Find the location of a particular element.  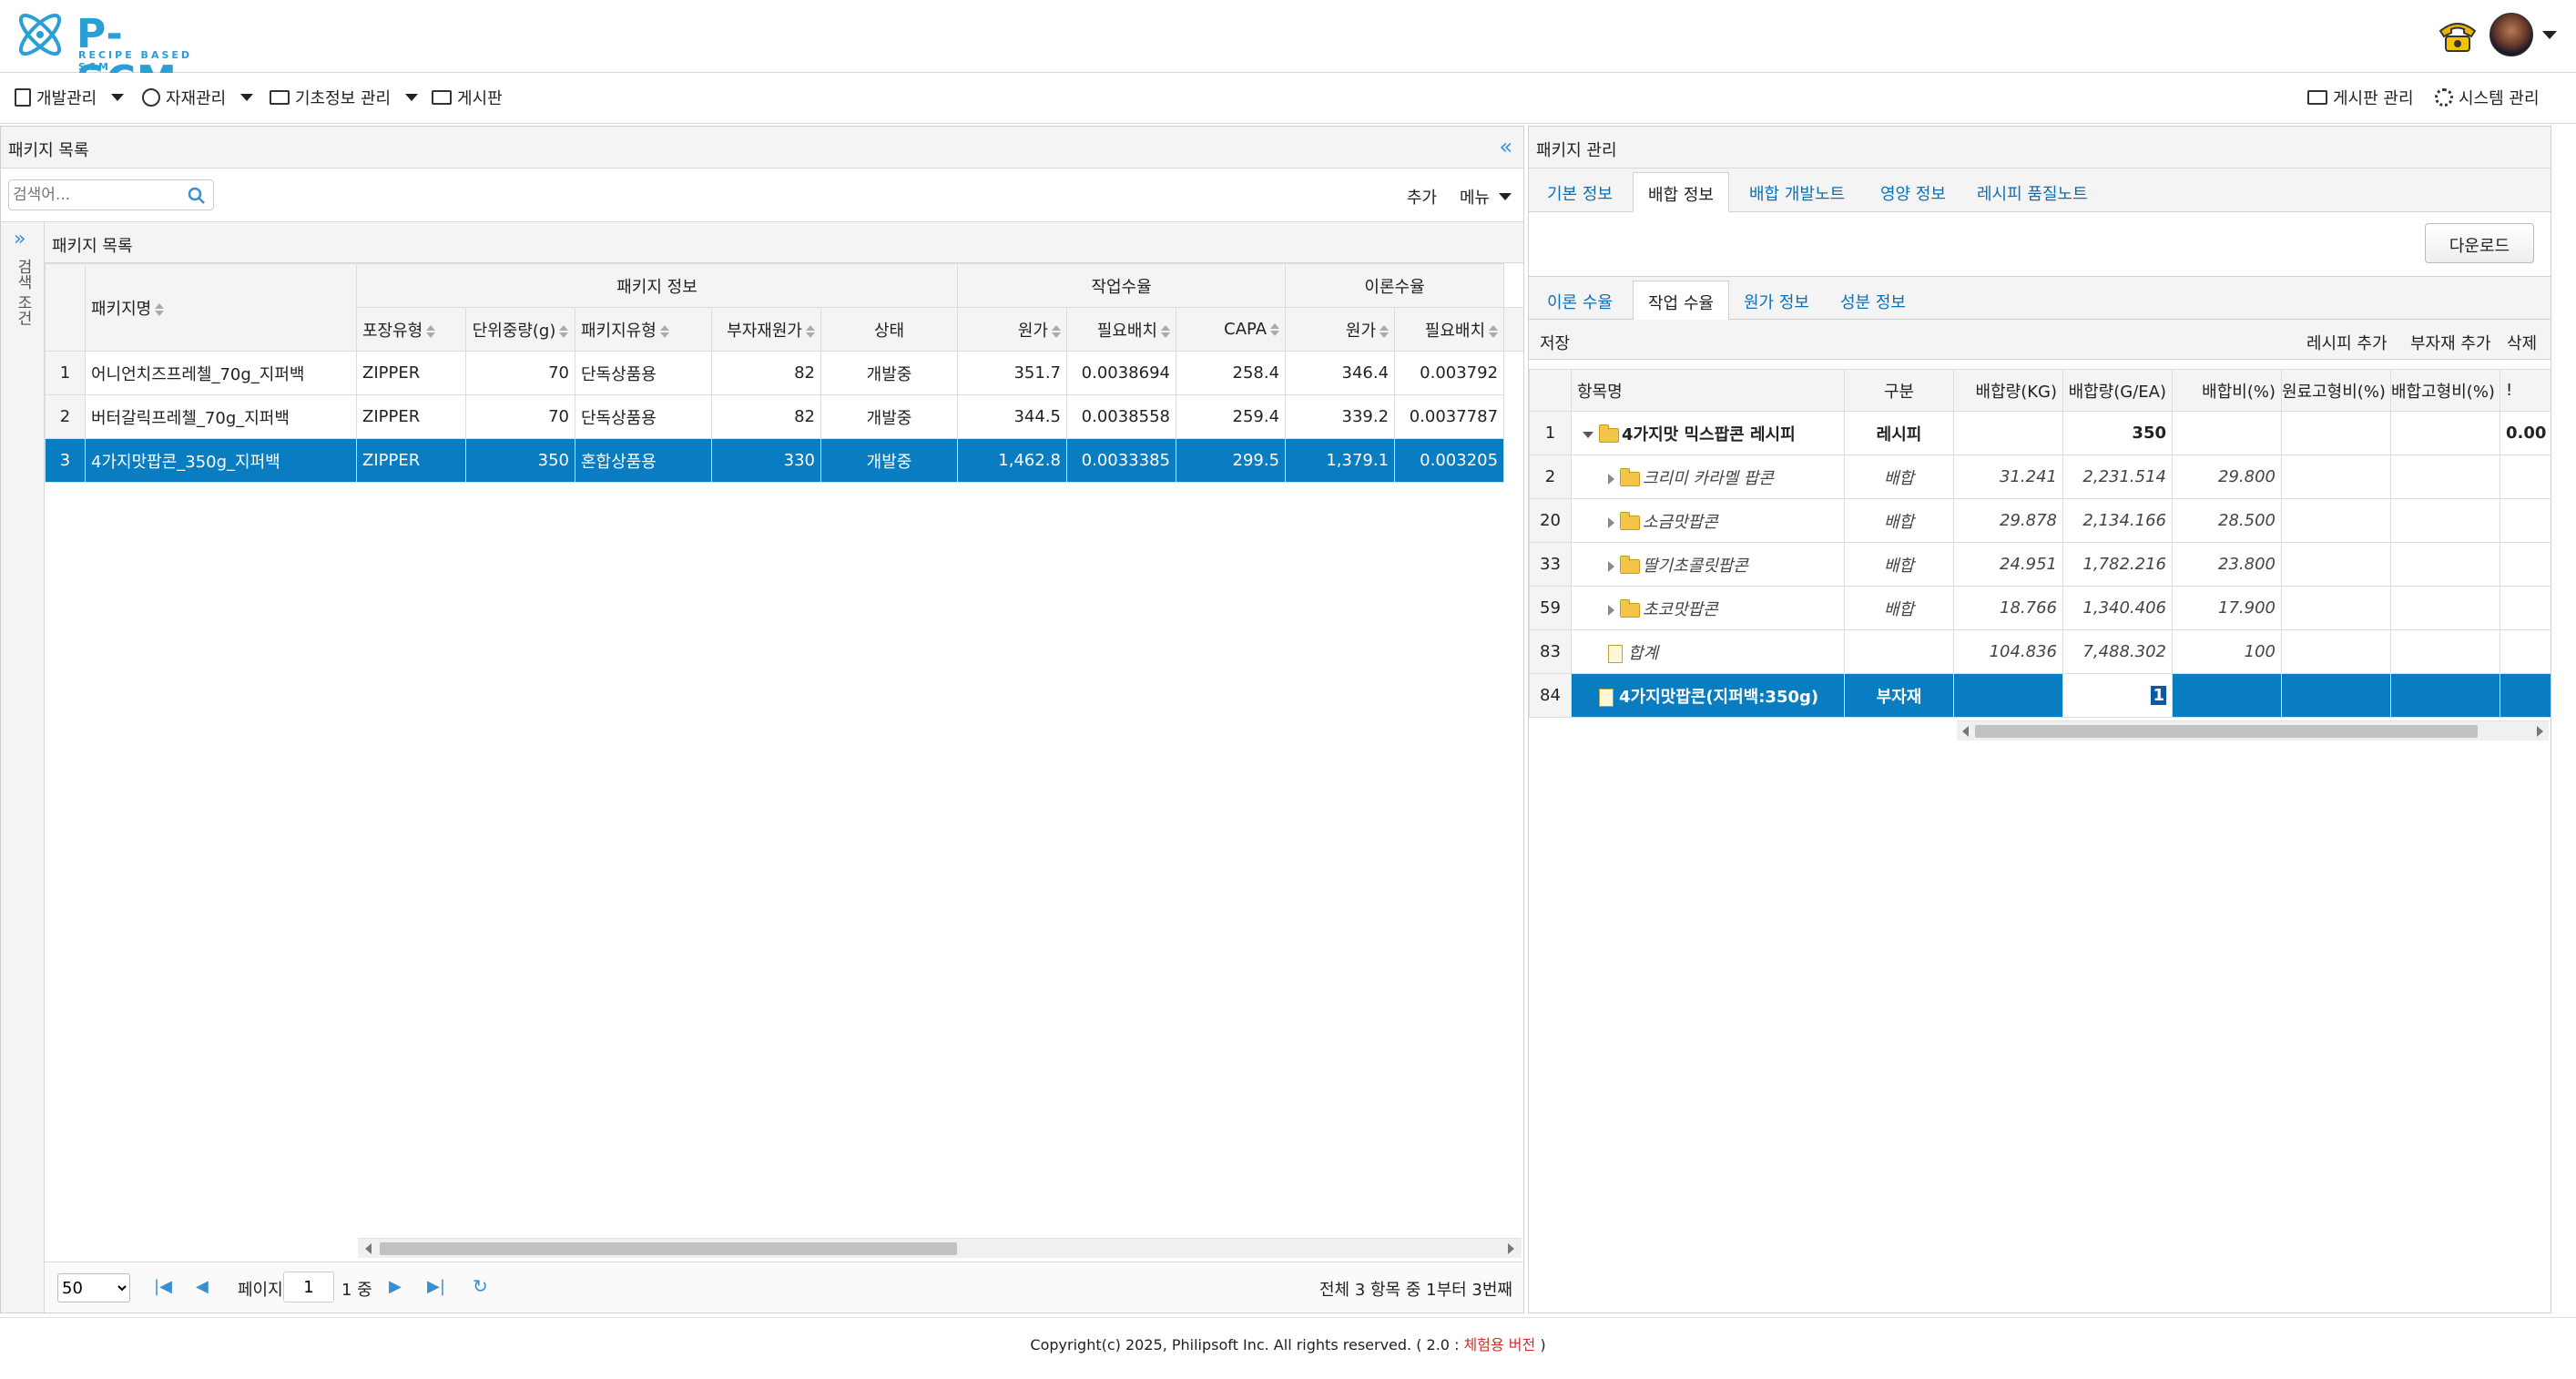

column-header-theory-batch: 필요배치 is located at coordinates (1449, 330).